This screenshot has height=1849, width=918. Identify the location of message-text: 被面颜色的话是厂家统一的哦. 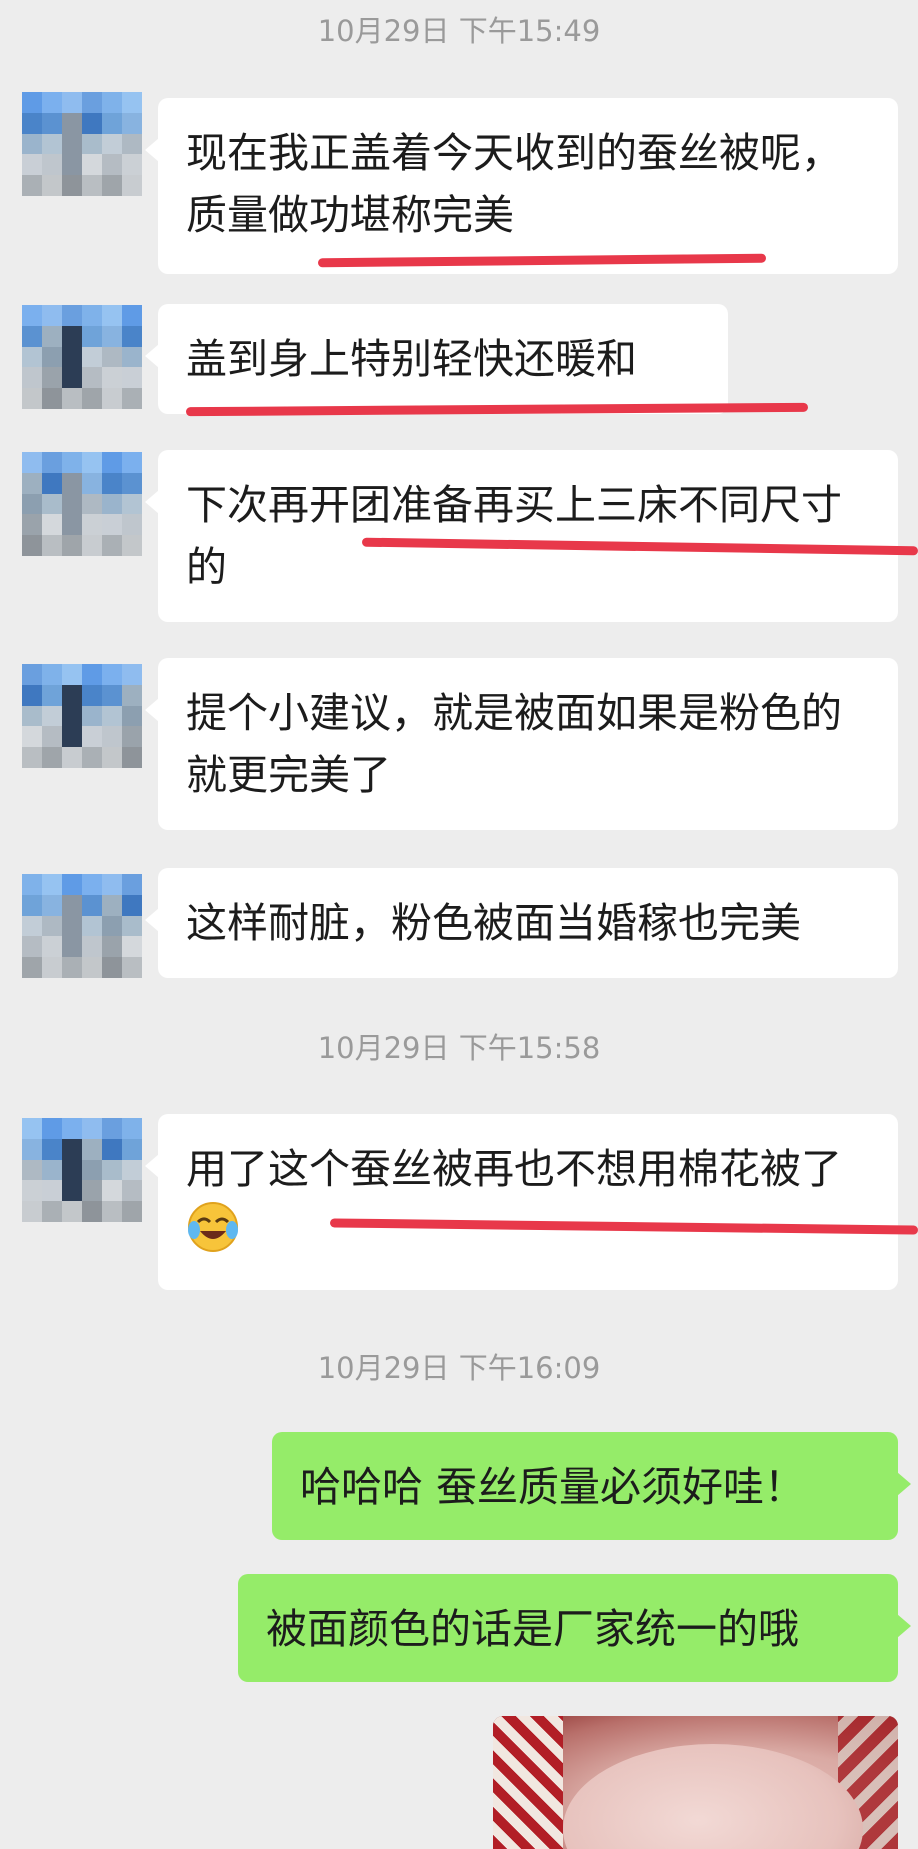
(532, 1629).